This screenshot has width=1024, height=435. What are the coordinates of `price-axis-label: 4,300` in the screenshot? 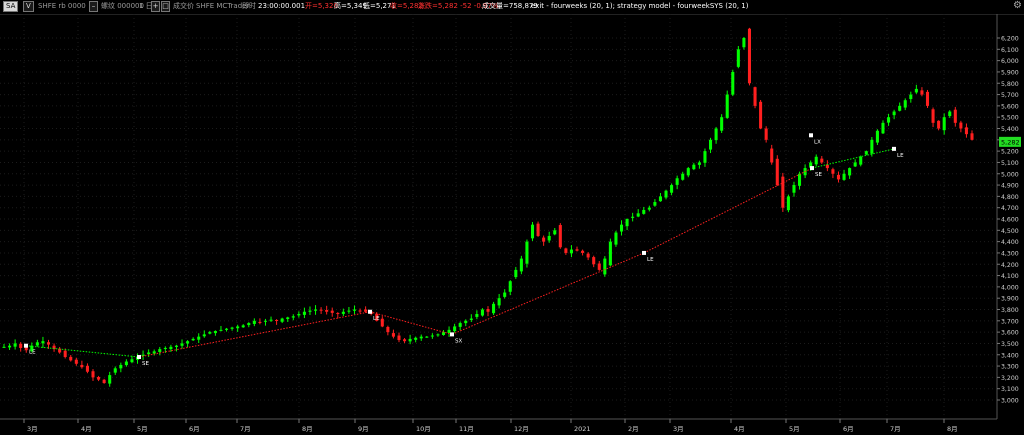 It's located at (1010, 253).